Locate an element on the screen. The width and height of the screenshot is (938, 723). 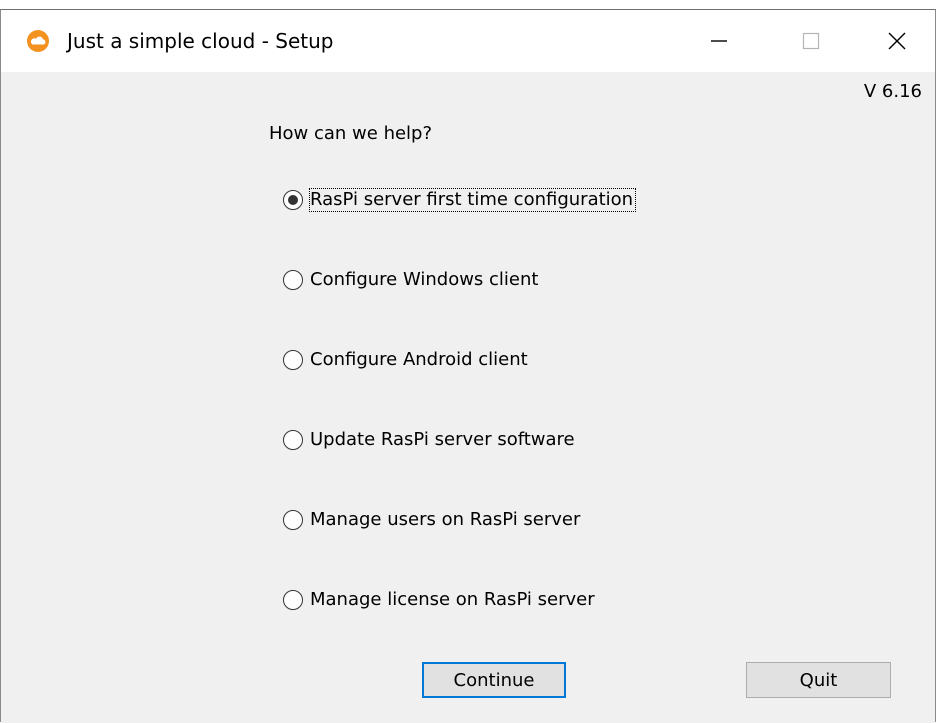
option-label: RasPi server first time configuration is located at coordinates (472, 200).